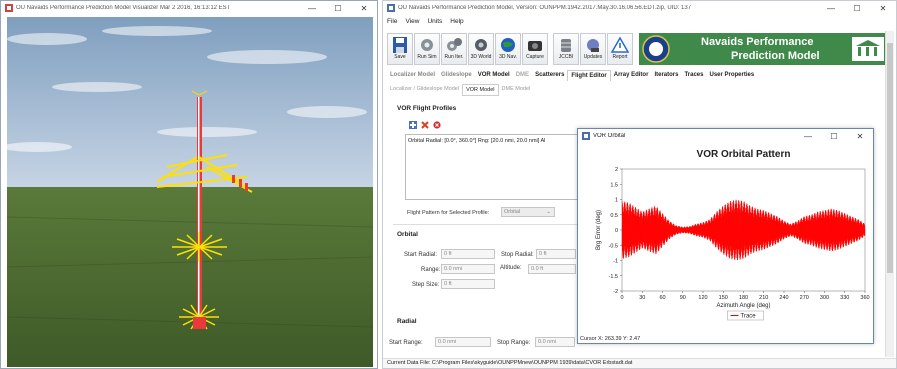  Describe the element at coordinates (468, 269) in the screenshot. I see `range-field: 0.0 nmi` at that location.